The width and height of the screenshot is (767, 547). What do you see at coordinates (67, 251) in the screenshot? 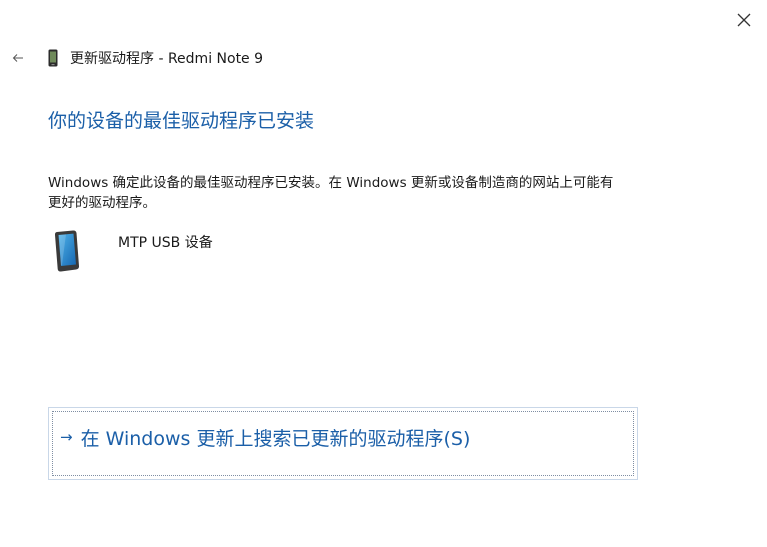
I see `device-phone-icon` at bounding box center [67, 251].